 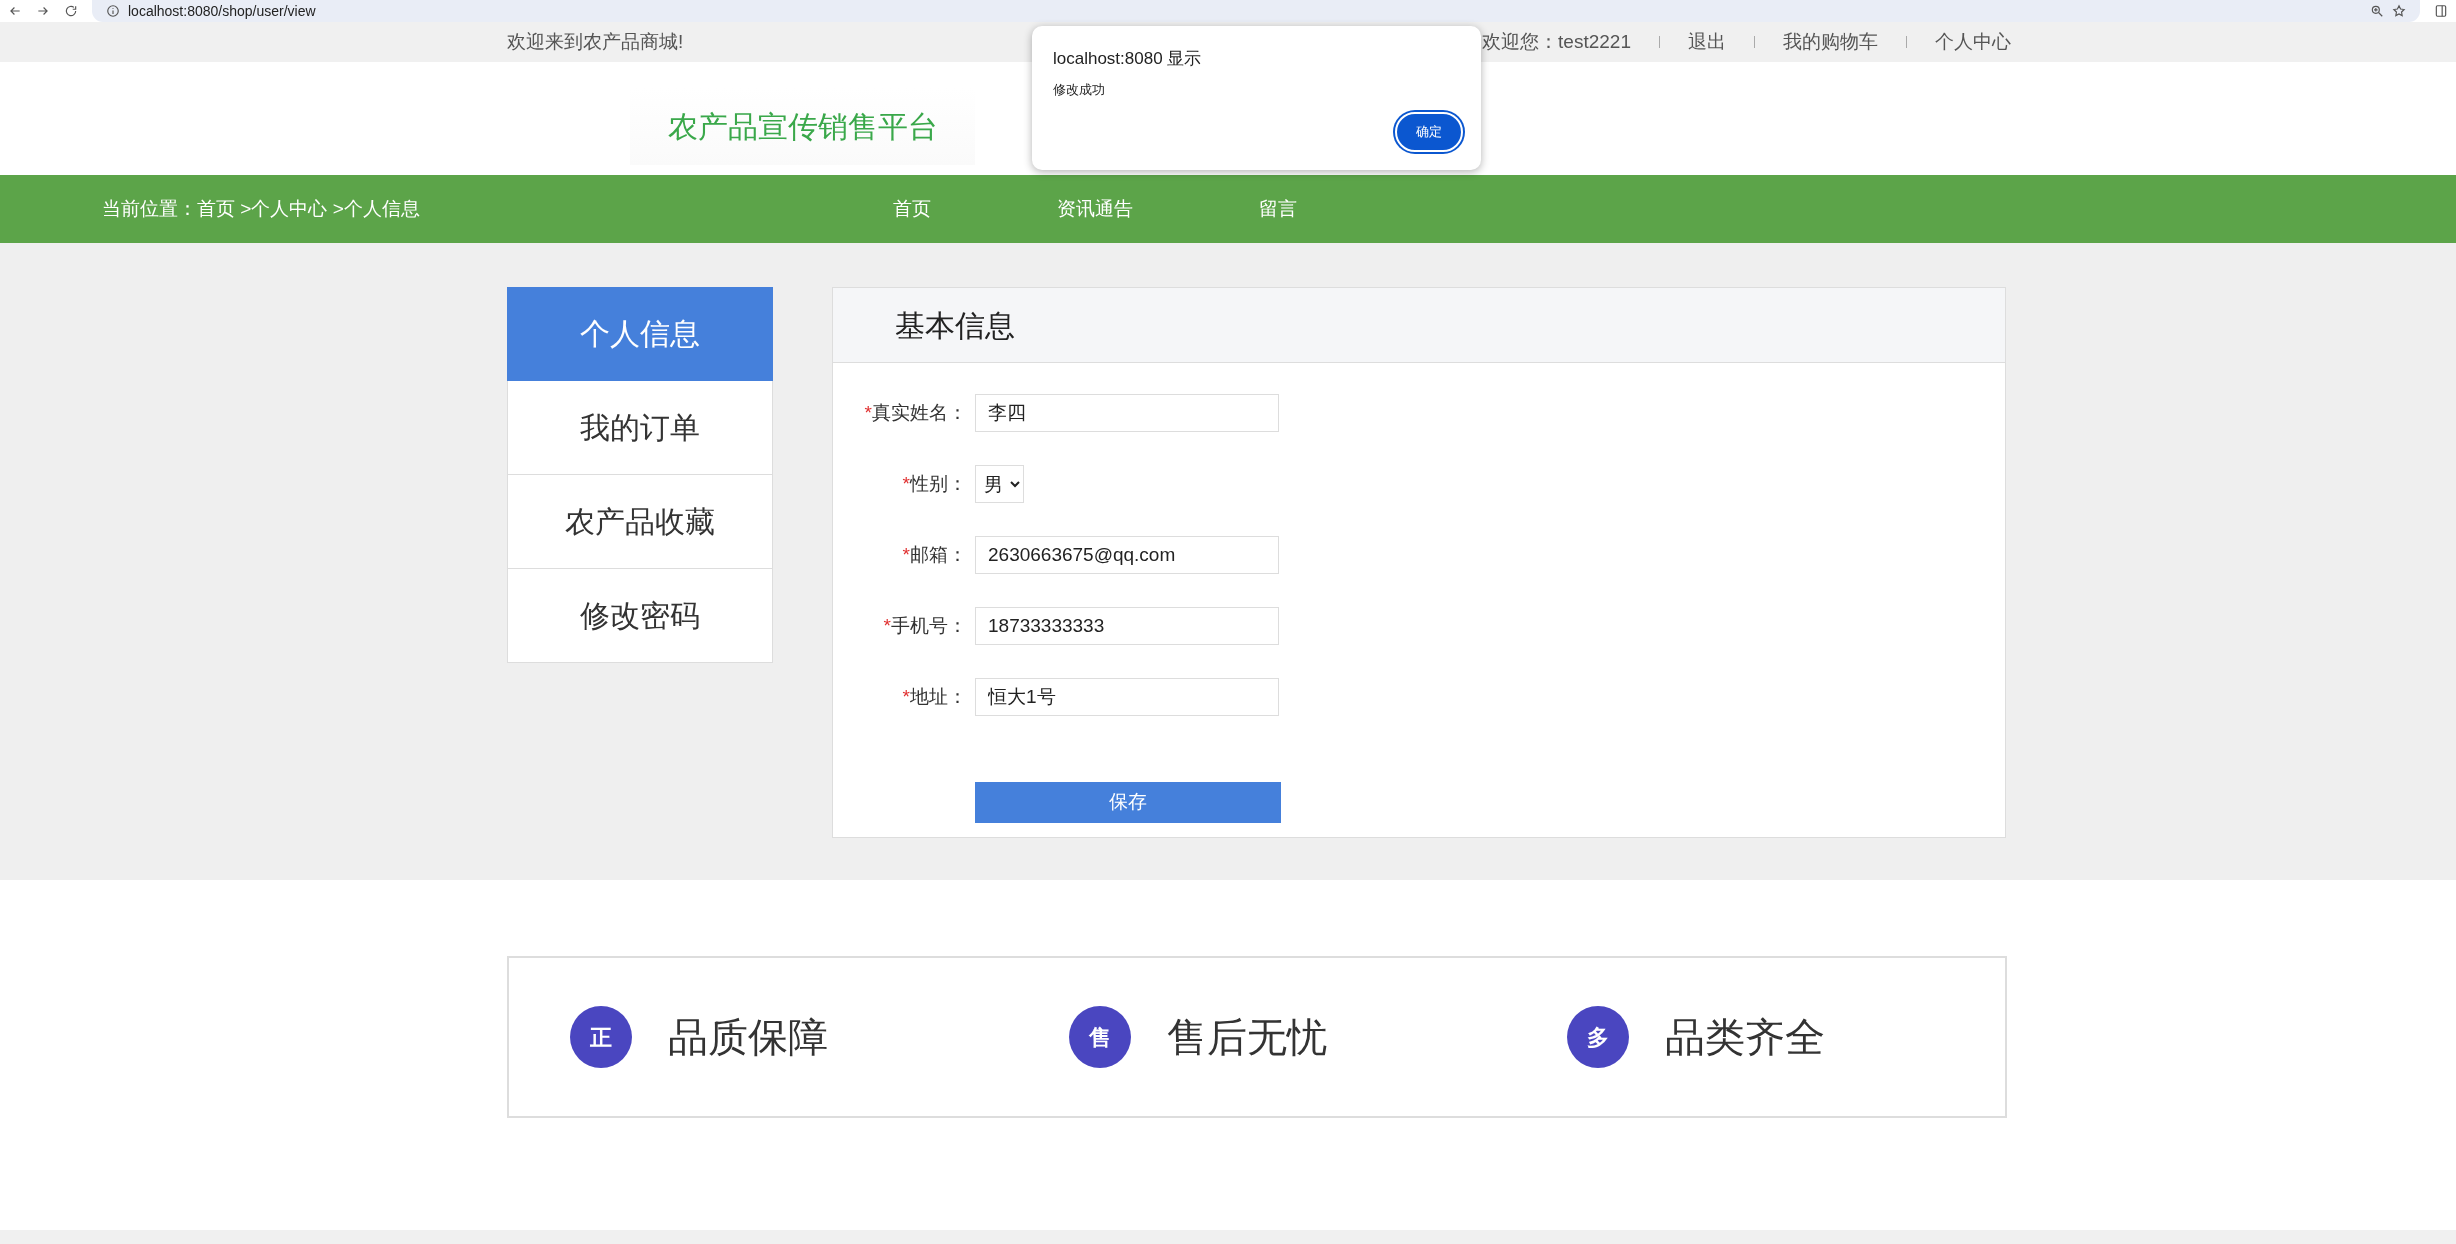 I want to click on sidebar-item: 修改密码, so click(x=640, y=616).